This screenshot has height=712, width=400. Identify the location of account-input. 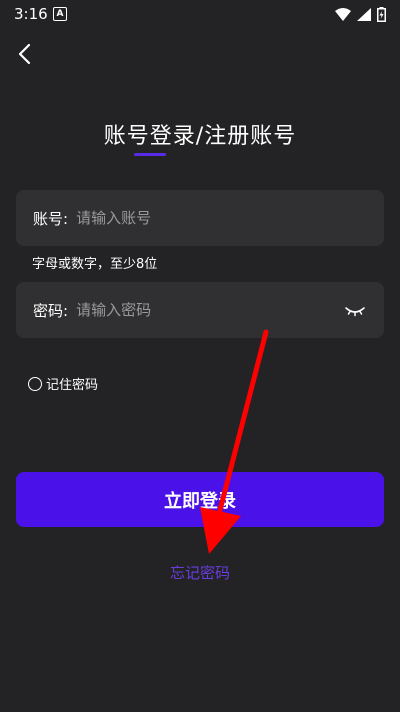
(191, 218).